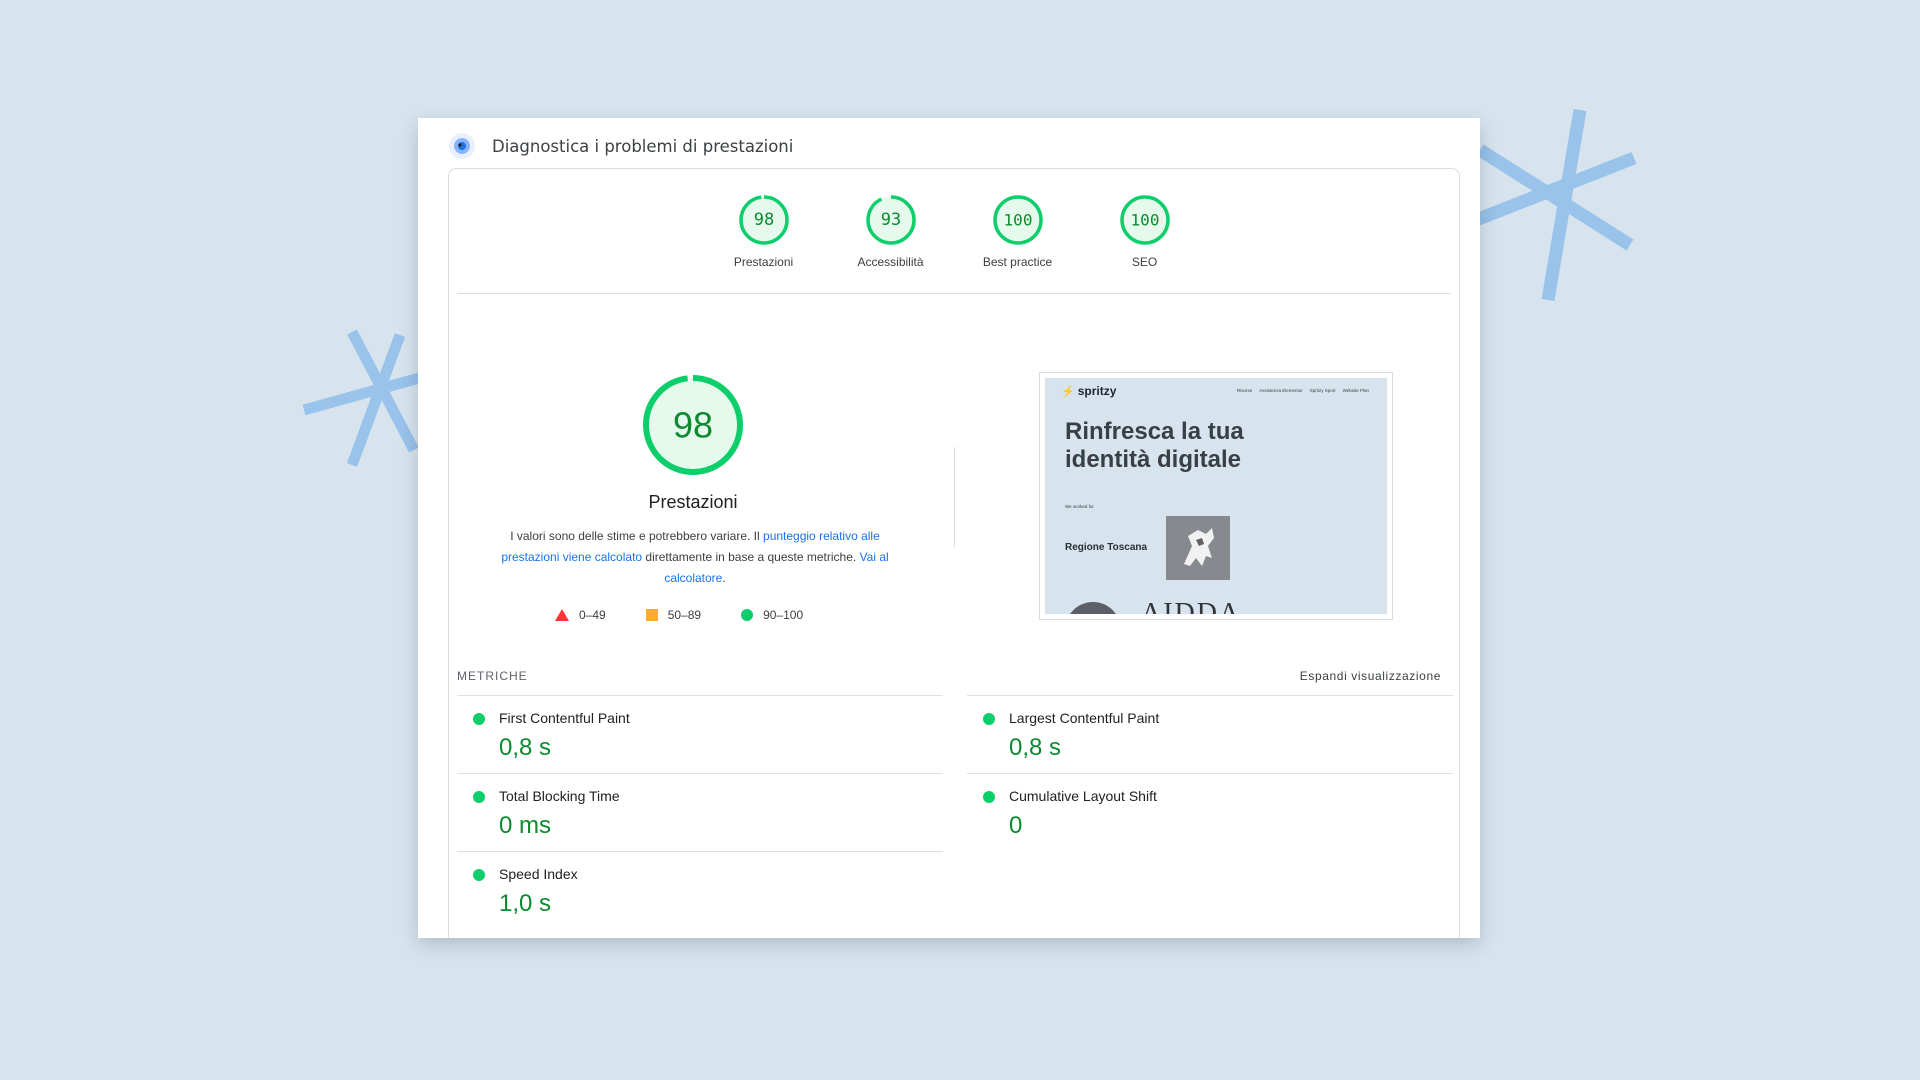  I want to click on panel-header: Diagnostica i problemi di prestazioni, so click(620, 146).